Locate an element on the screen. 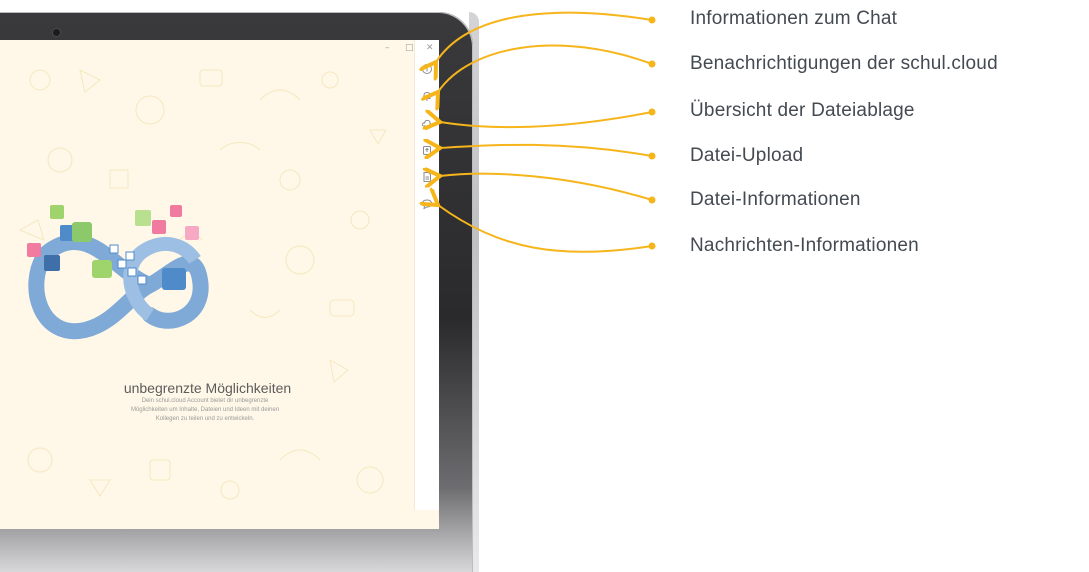 The width and height of the screenshot is (1089, 572). info-icon is located at coordinates (427, 69).